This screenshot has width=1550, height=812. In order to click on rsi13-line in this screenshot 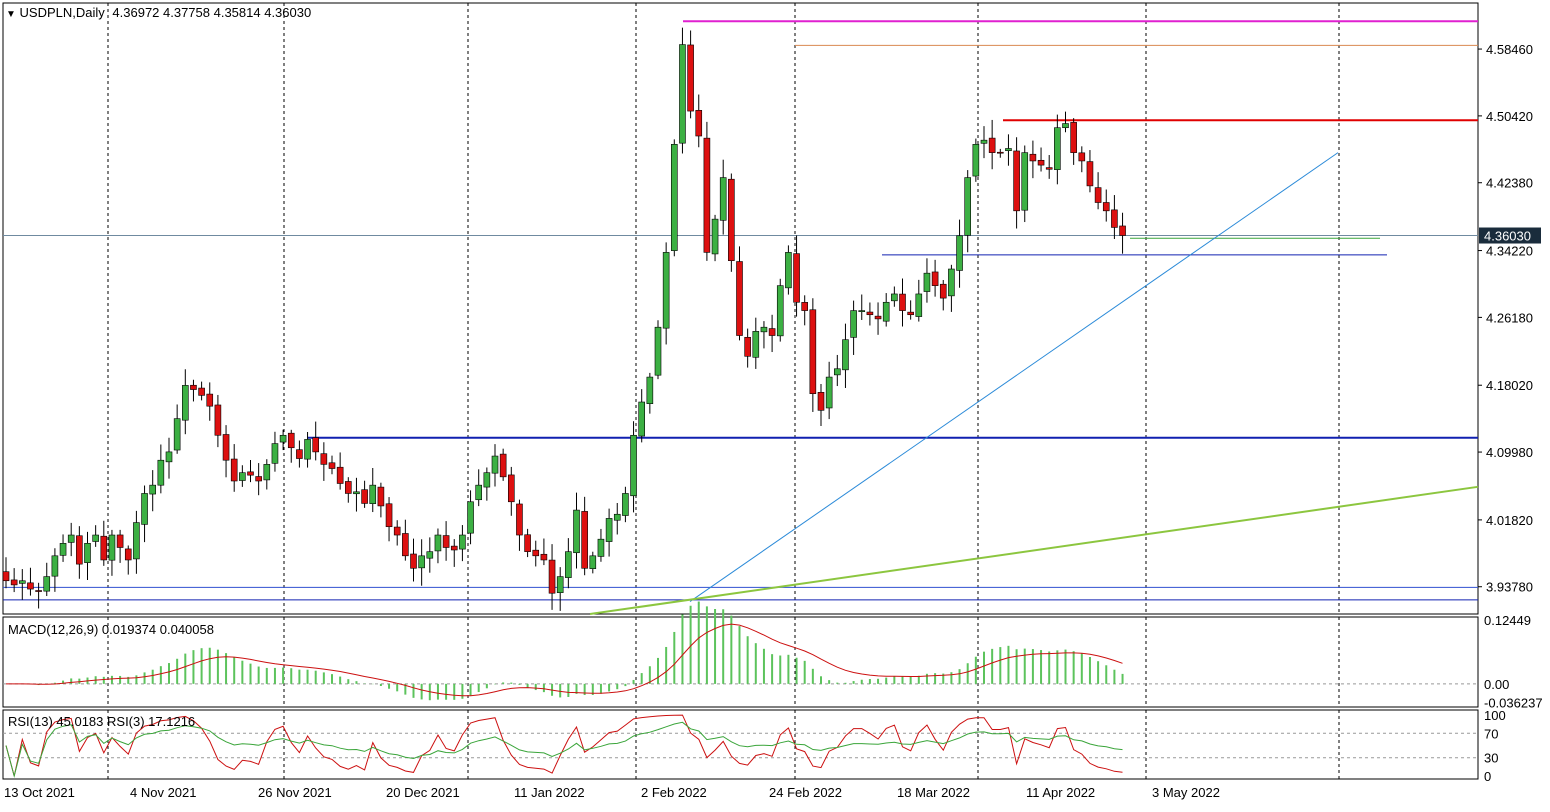, I will do `click(564, 749)`.